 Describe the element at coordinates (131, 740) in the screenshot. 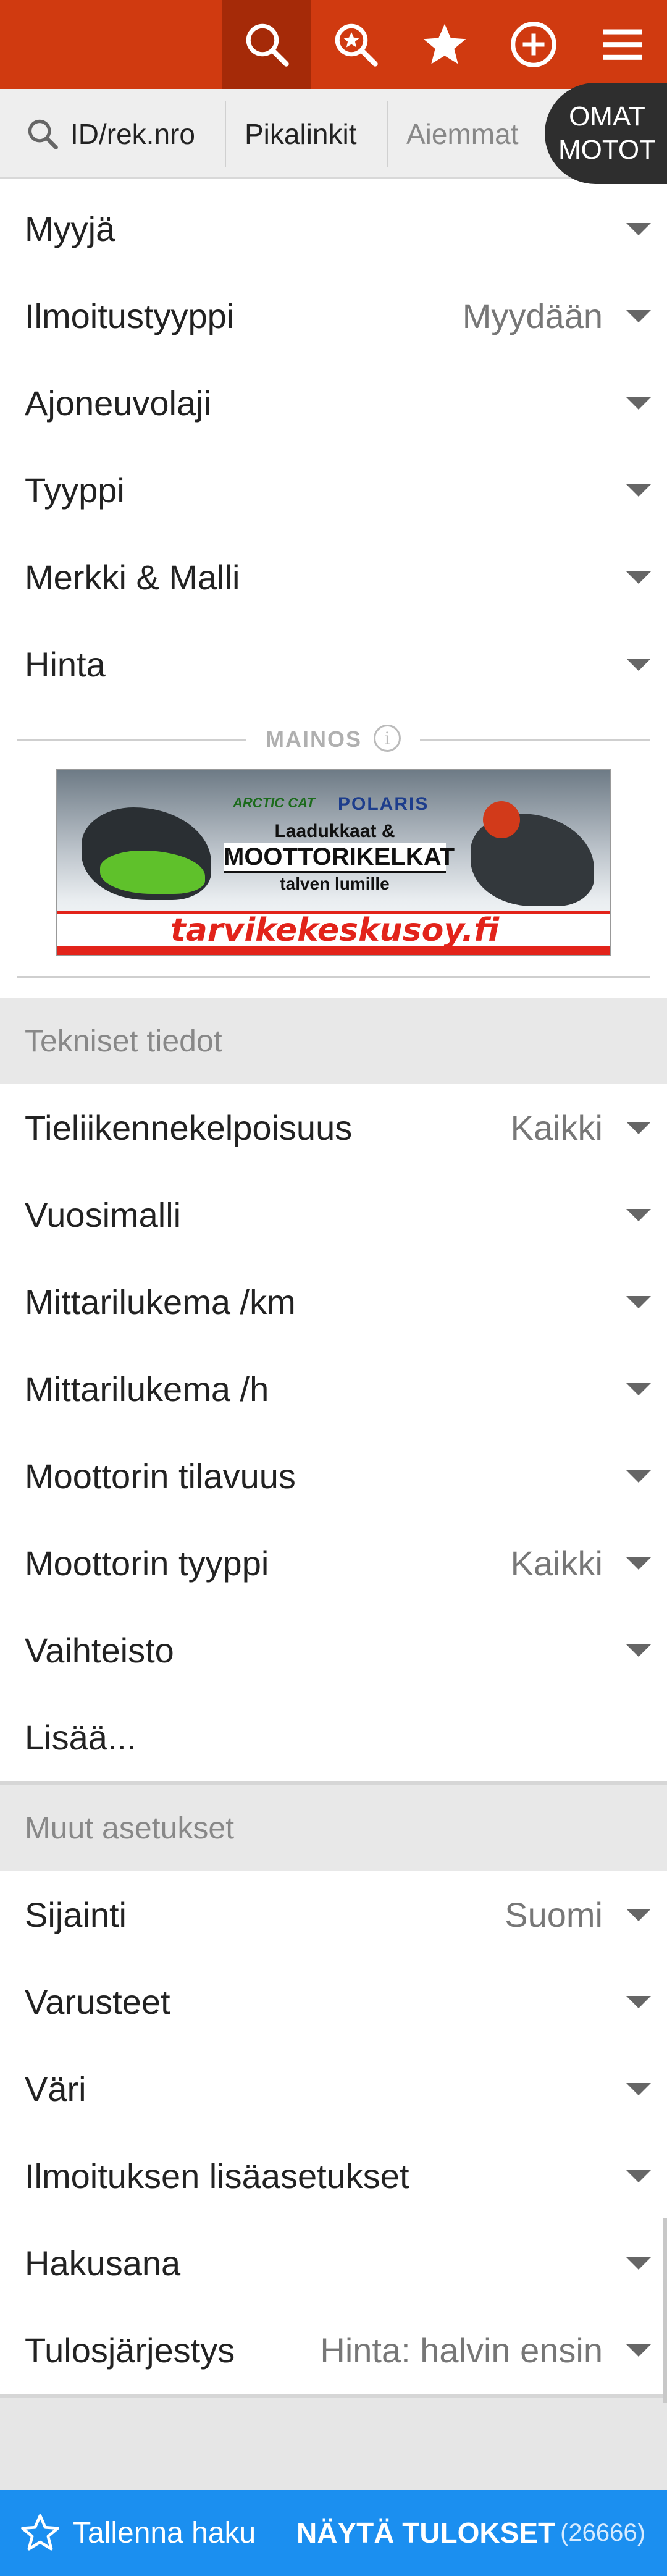

I see `ad-divider` at that location.